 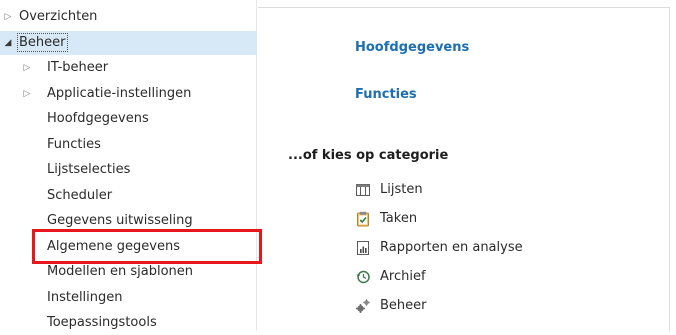 What do you see at coordinates (74, 144) in the screenshot?
I see `nav-item-label: Functies` at bounding box center [74, 144].